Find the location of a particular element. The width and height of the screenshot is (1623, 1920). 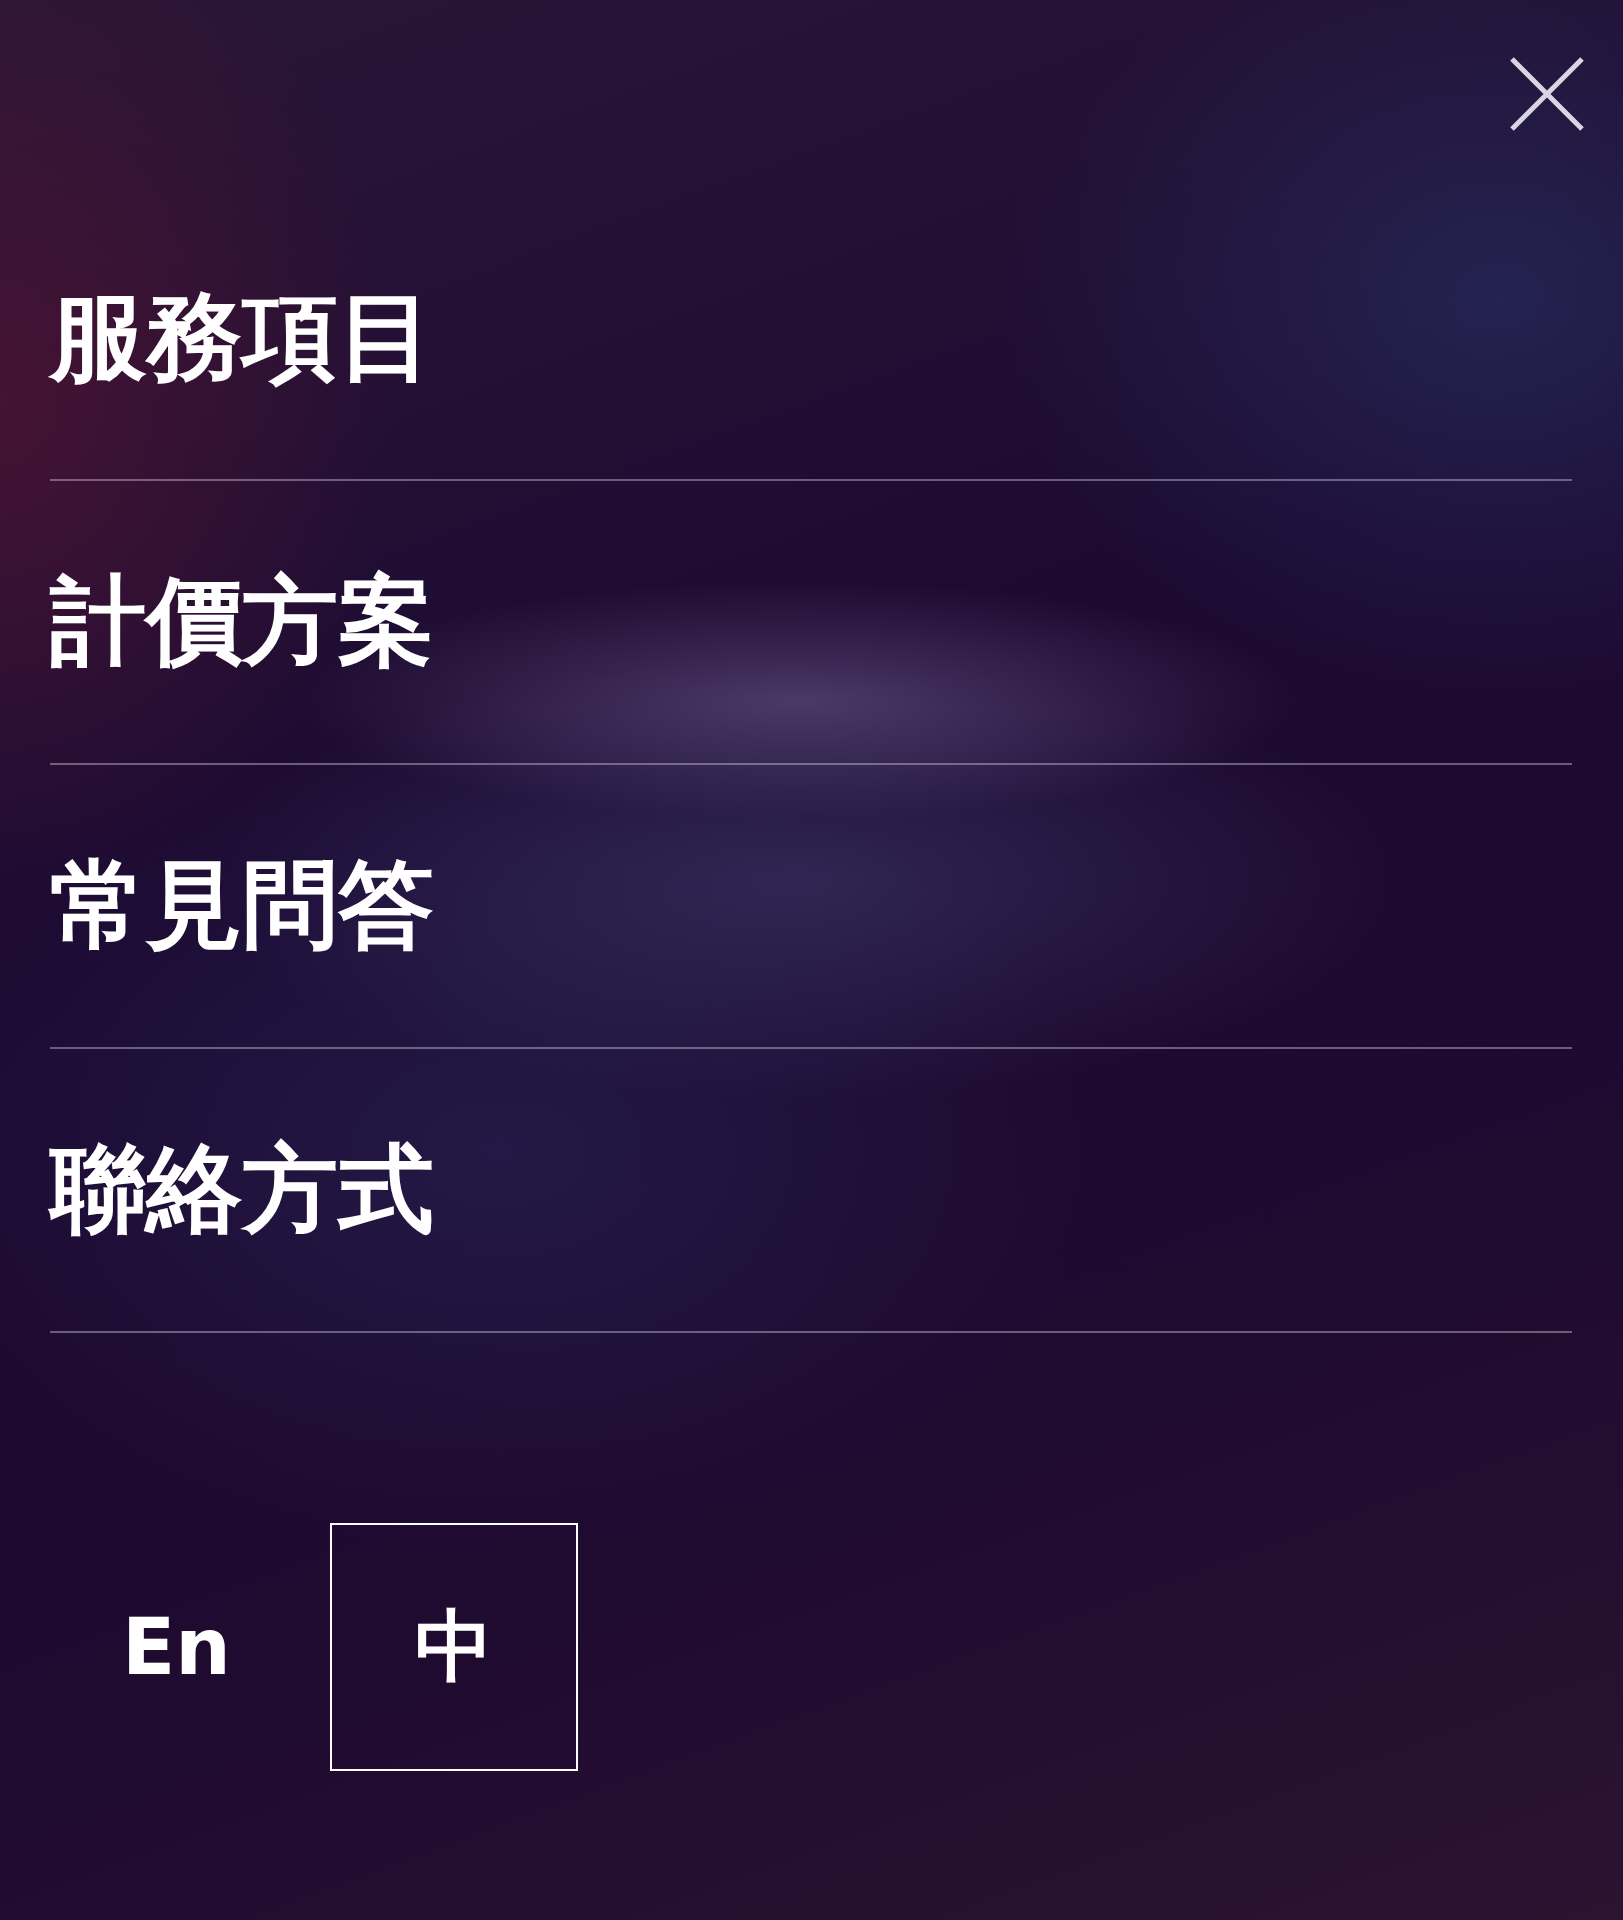

language-option: En is located at coordinates (176, 1647).